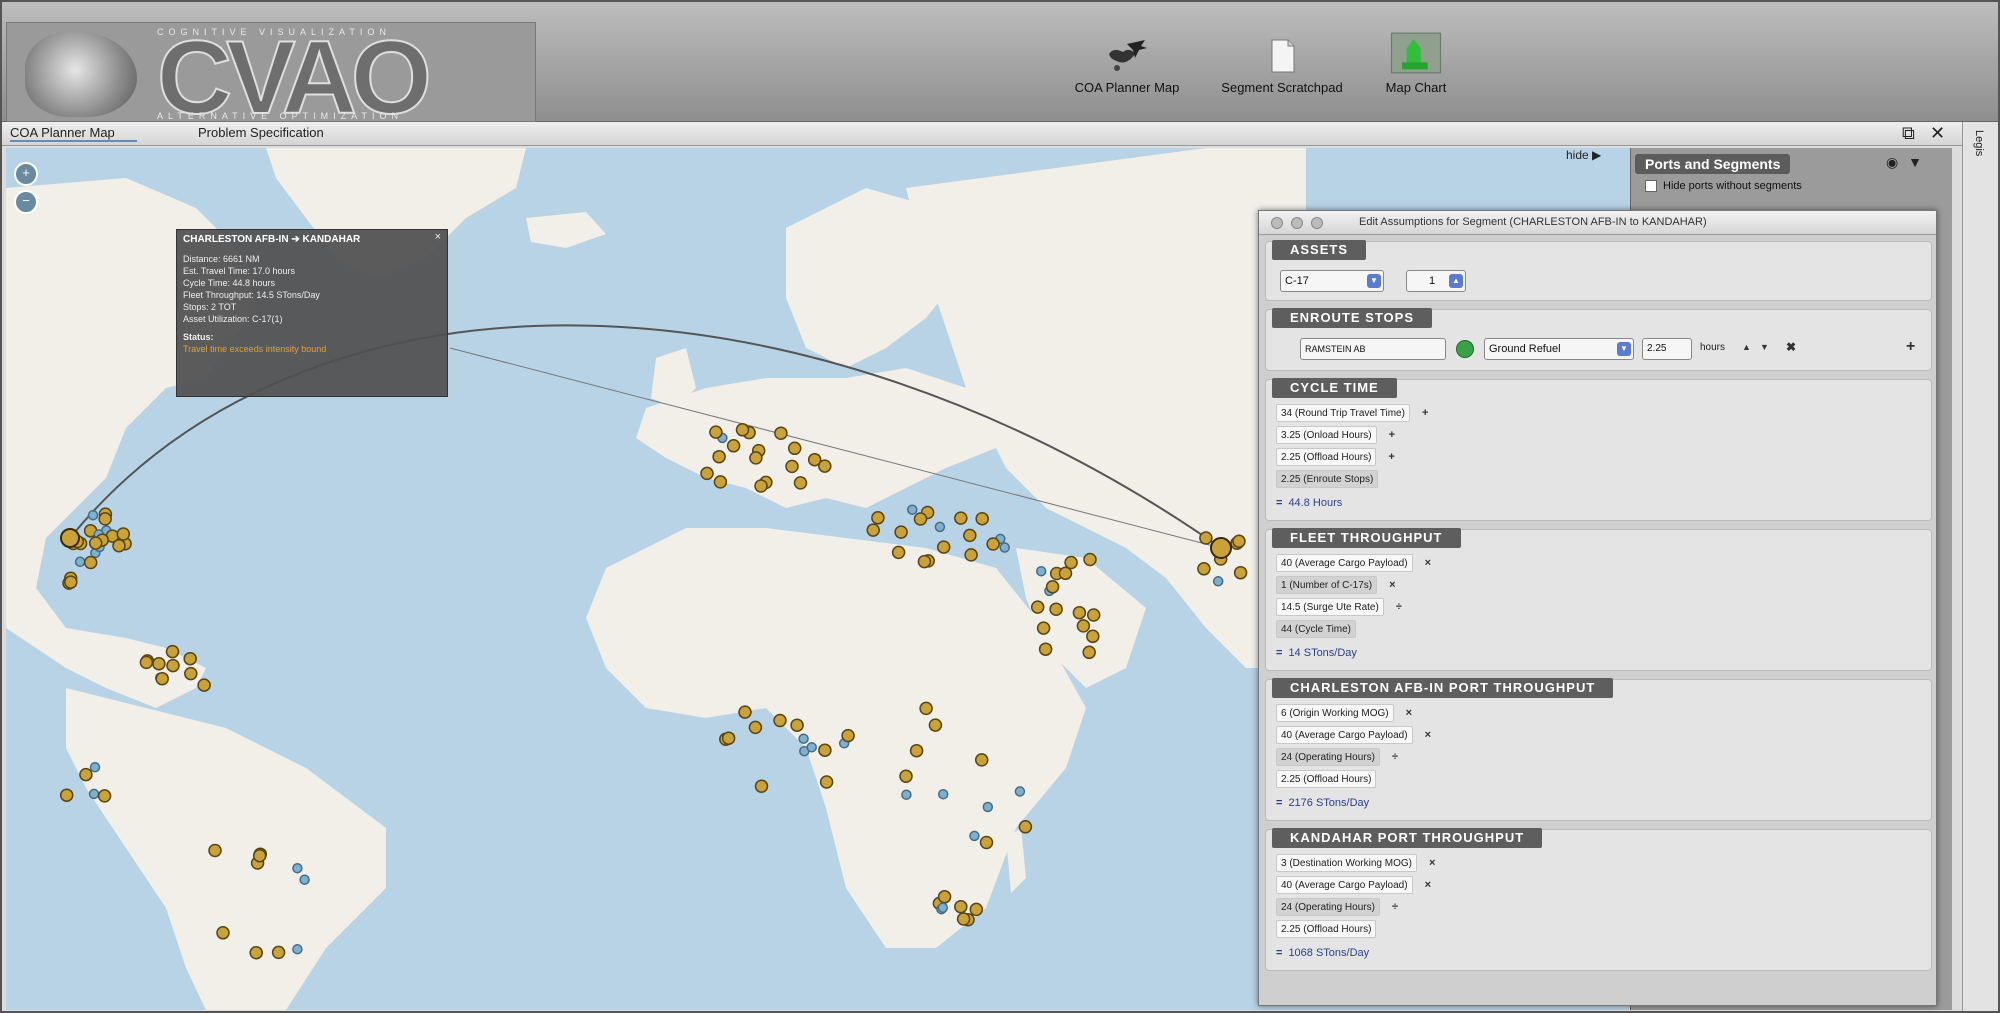  I want to click on tab-coa-planner-map: COA Planner Map, so click(73, 133).